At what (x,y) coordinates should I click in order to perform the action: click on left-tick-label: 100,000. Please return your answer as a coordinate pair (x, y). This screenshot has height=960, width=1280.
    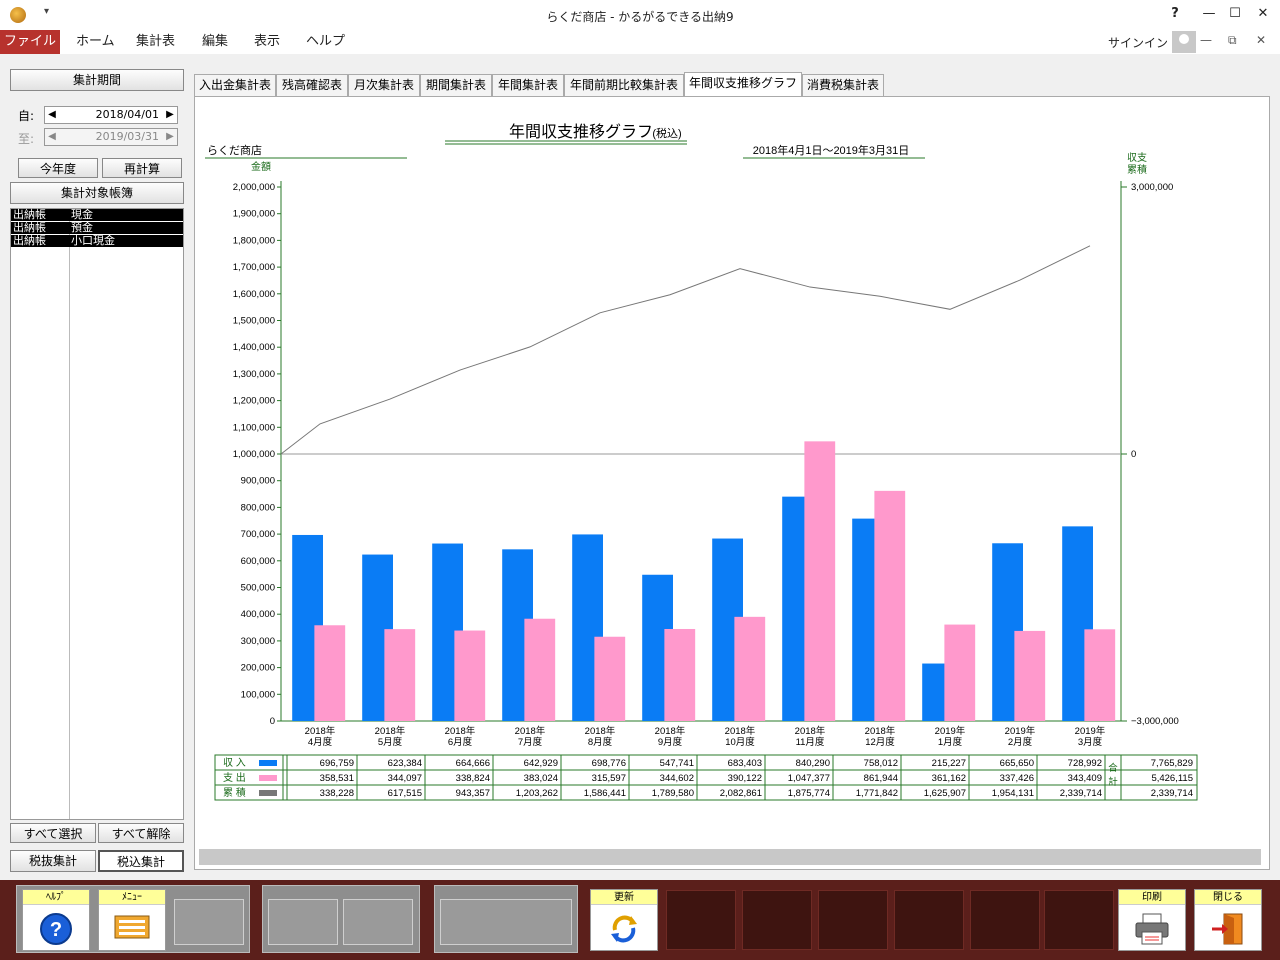
    Looking at the image, I should click on (258, 694).